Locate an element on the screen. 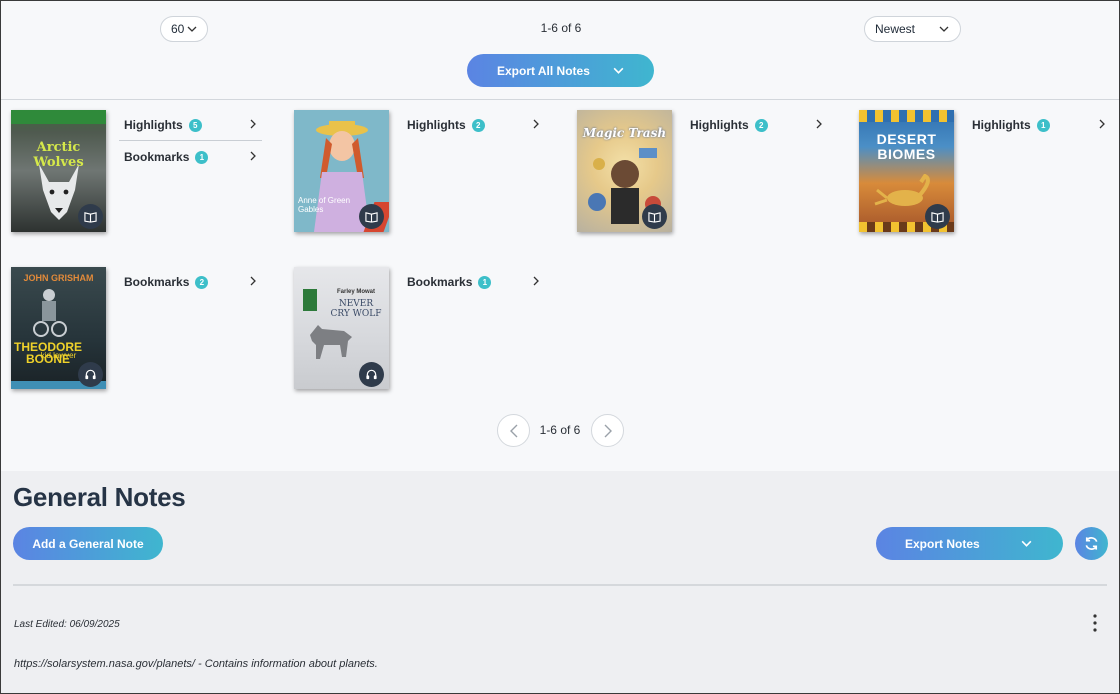  export-all-label: Export All Notes is located at coordinates (543, 70).